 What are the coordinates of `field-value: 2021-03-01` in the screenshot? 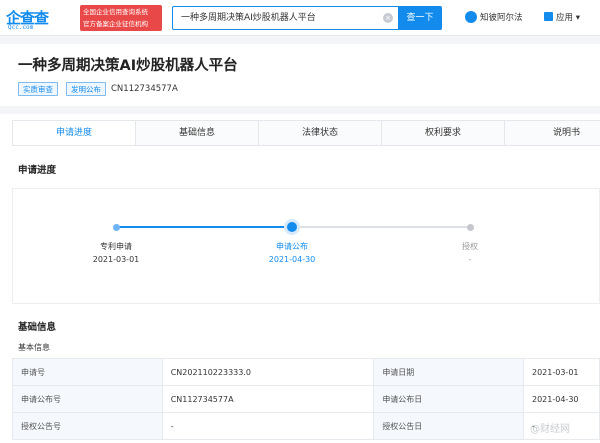 It's located at (561, 372).